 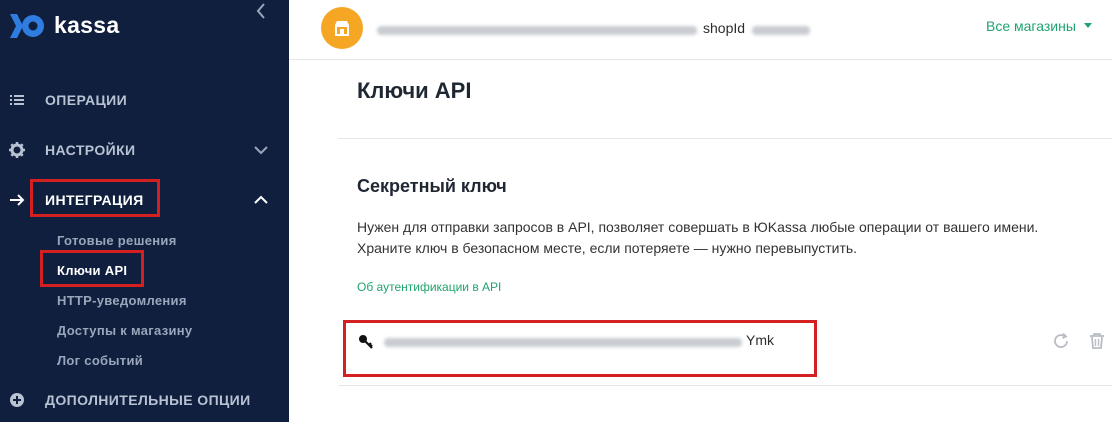 I want to click on chevron-down-icon, so click(x=261, y=150).